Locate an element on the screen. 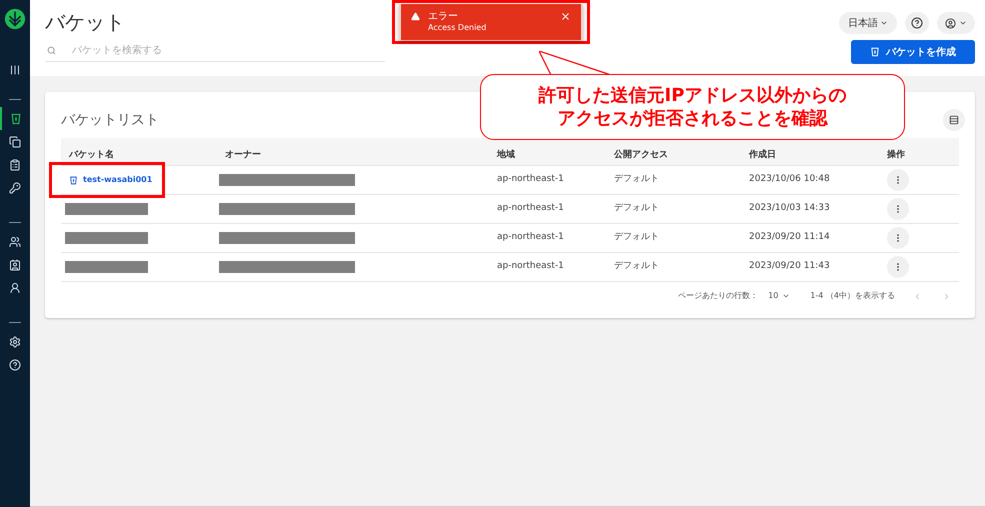 This screenshot has width=985, height=507. column-header: オーナー is located at coordinates (243, 155).